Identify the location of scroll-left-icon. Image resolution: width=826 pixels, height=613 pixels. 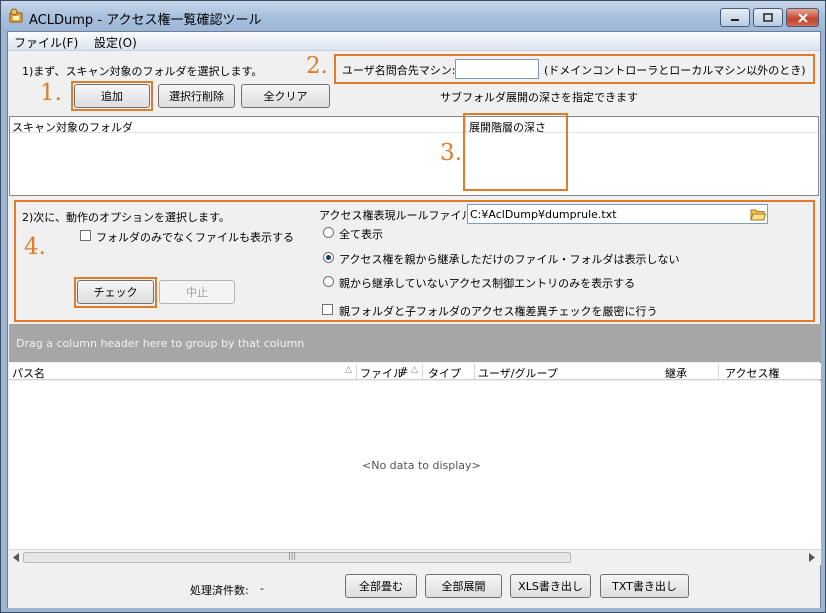
(16, 557).